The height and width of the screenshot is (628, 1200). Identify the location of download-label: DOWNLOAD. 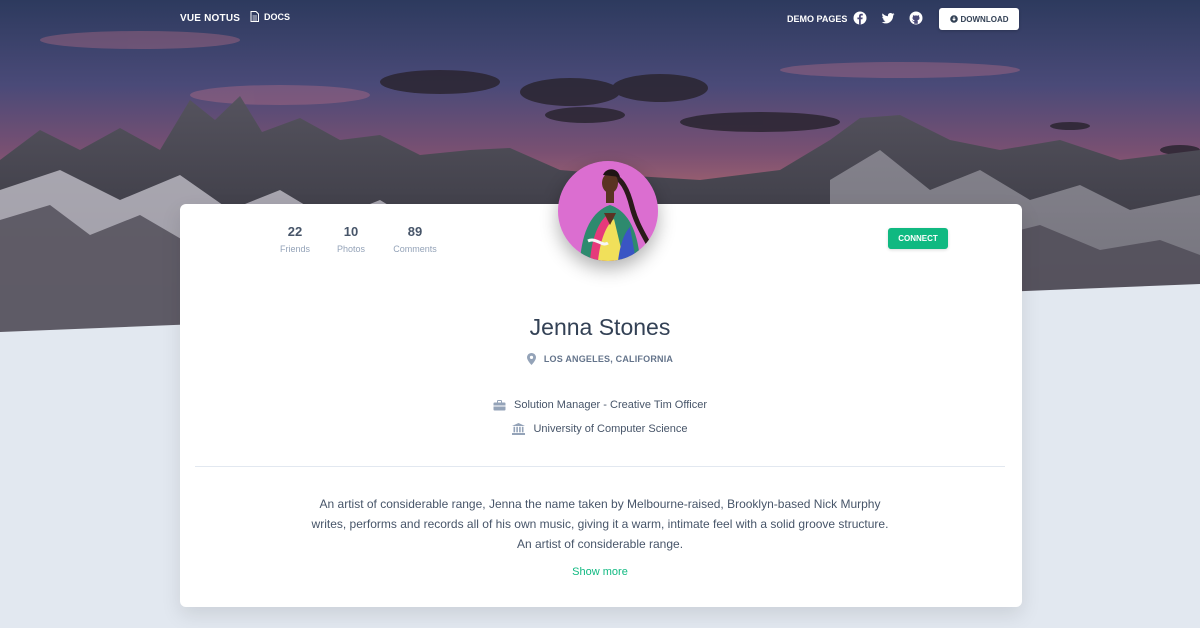
(984, 19).